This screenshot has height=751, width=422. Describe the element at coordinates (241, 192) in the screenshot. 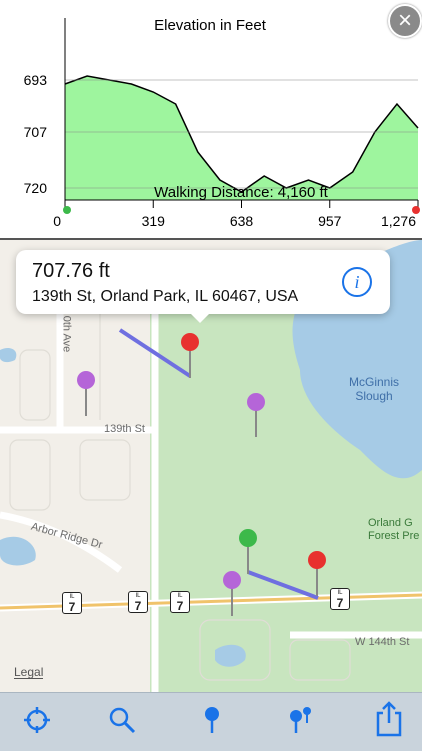

I see `walking-distance-label: Walking Distance: 4,160 ft` at that location.